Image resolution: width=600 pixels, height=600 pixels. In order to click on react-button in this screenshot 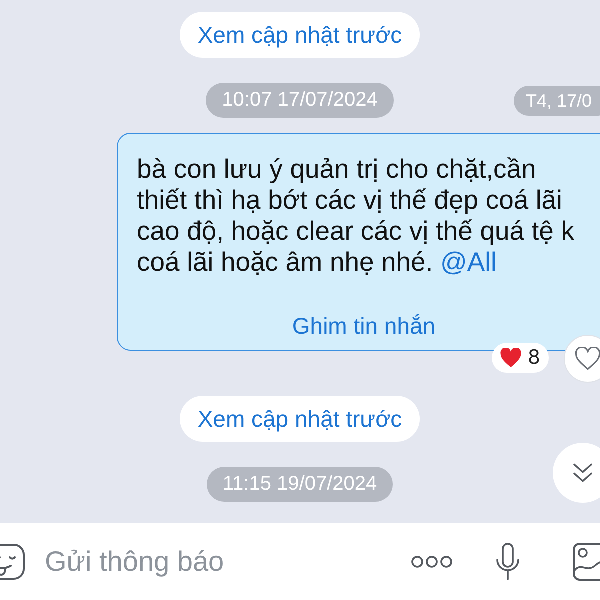, I will do `click(582, 359)`.